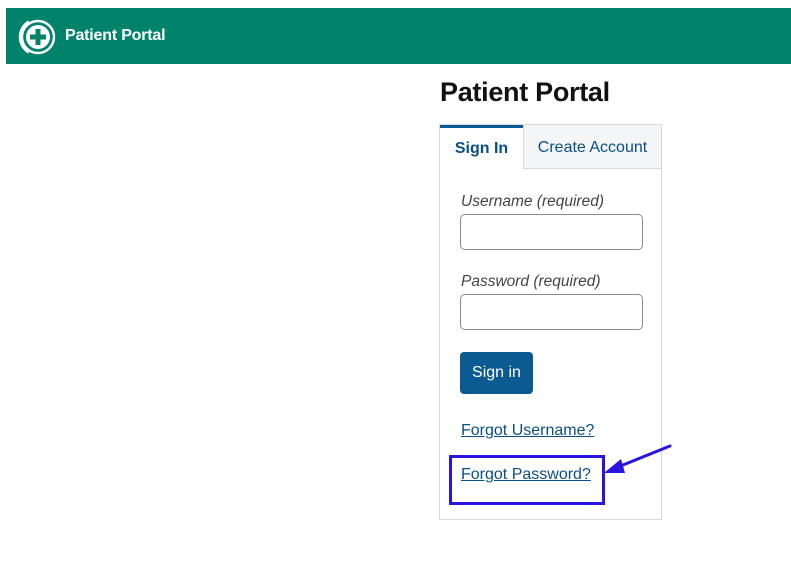 This screenshot has height=570, width=791. I want to click on tab-sign-in: Sign In, so click(481, 147).